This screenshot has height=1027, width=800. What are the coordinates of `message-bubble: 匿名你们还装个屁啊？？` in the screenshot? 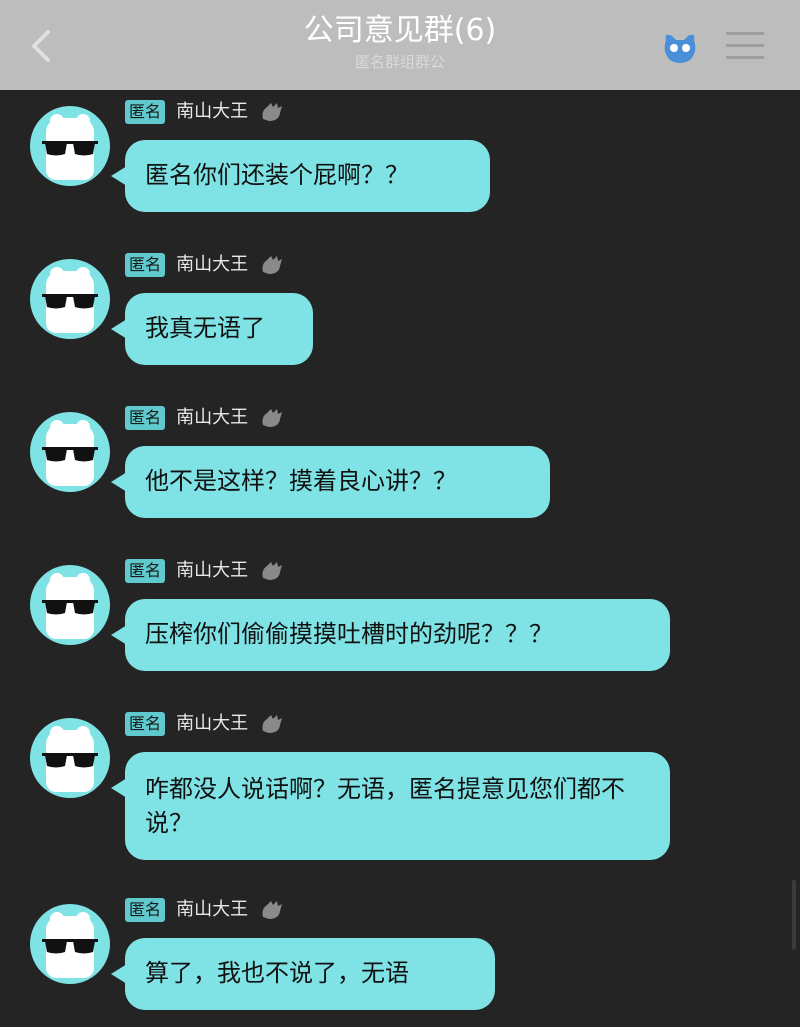 It's located at (300, 176).